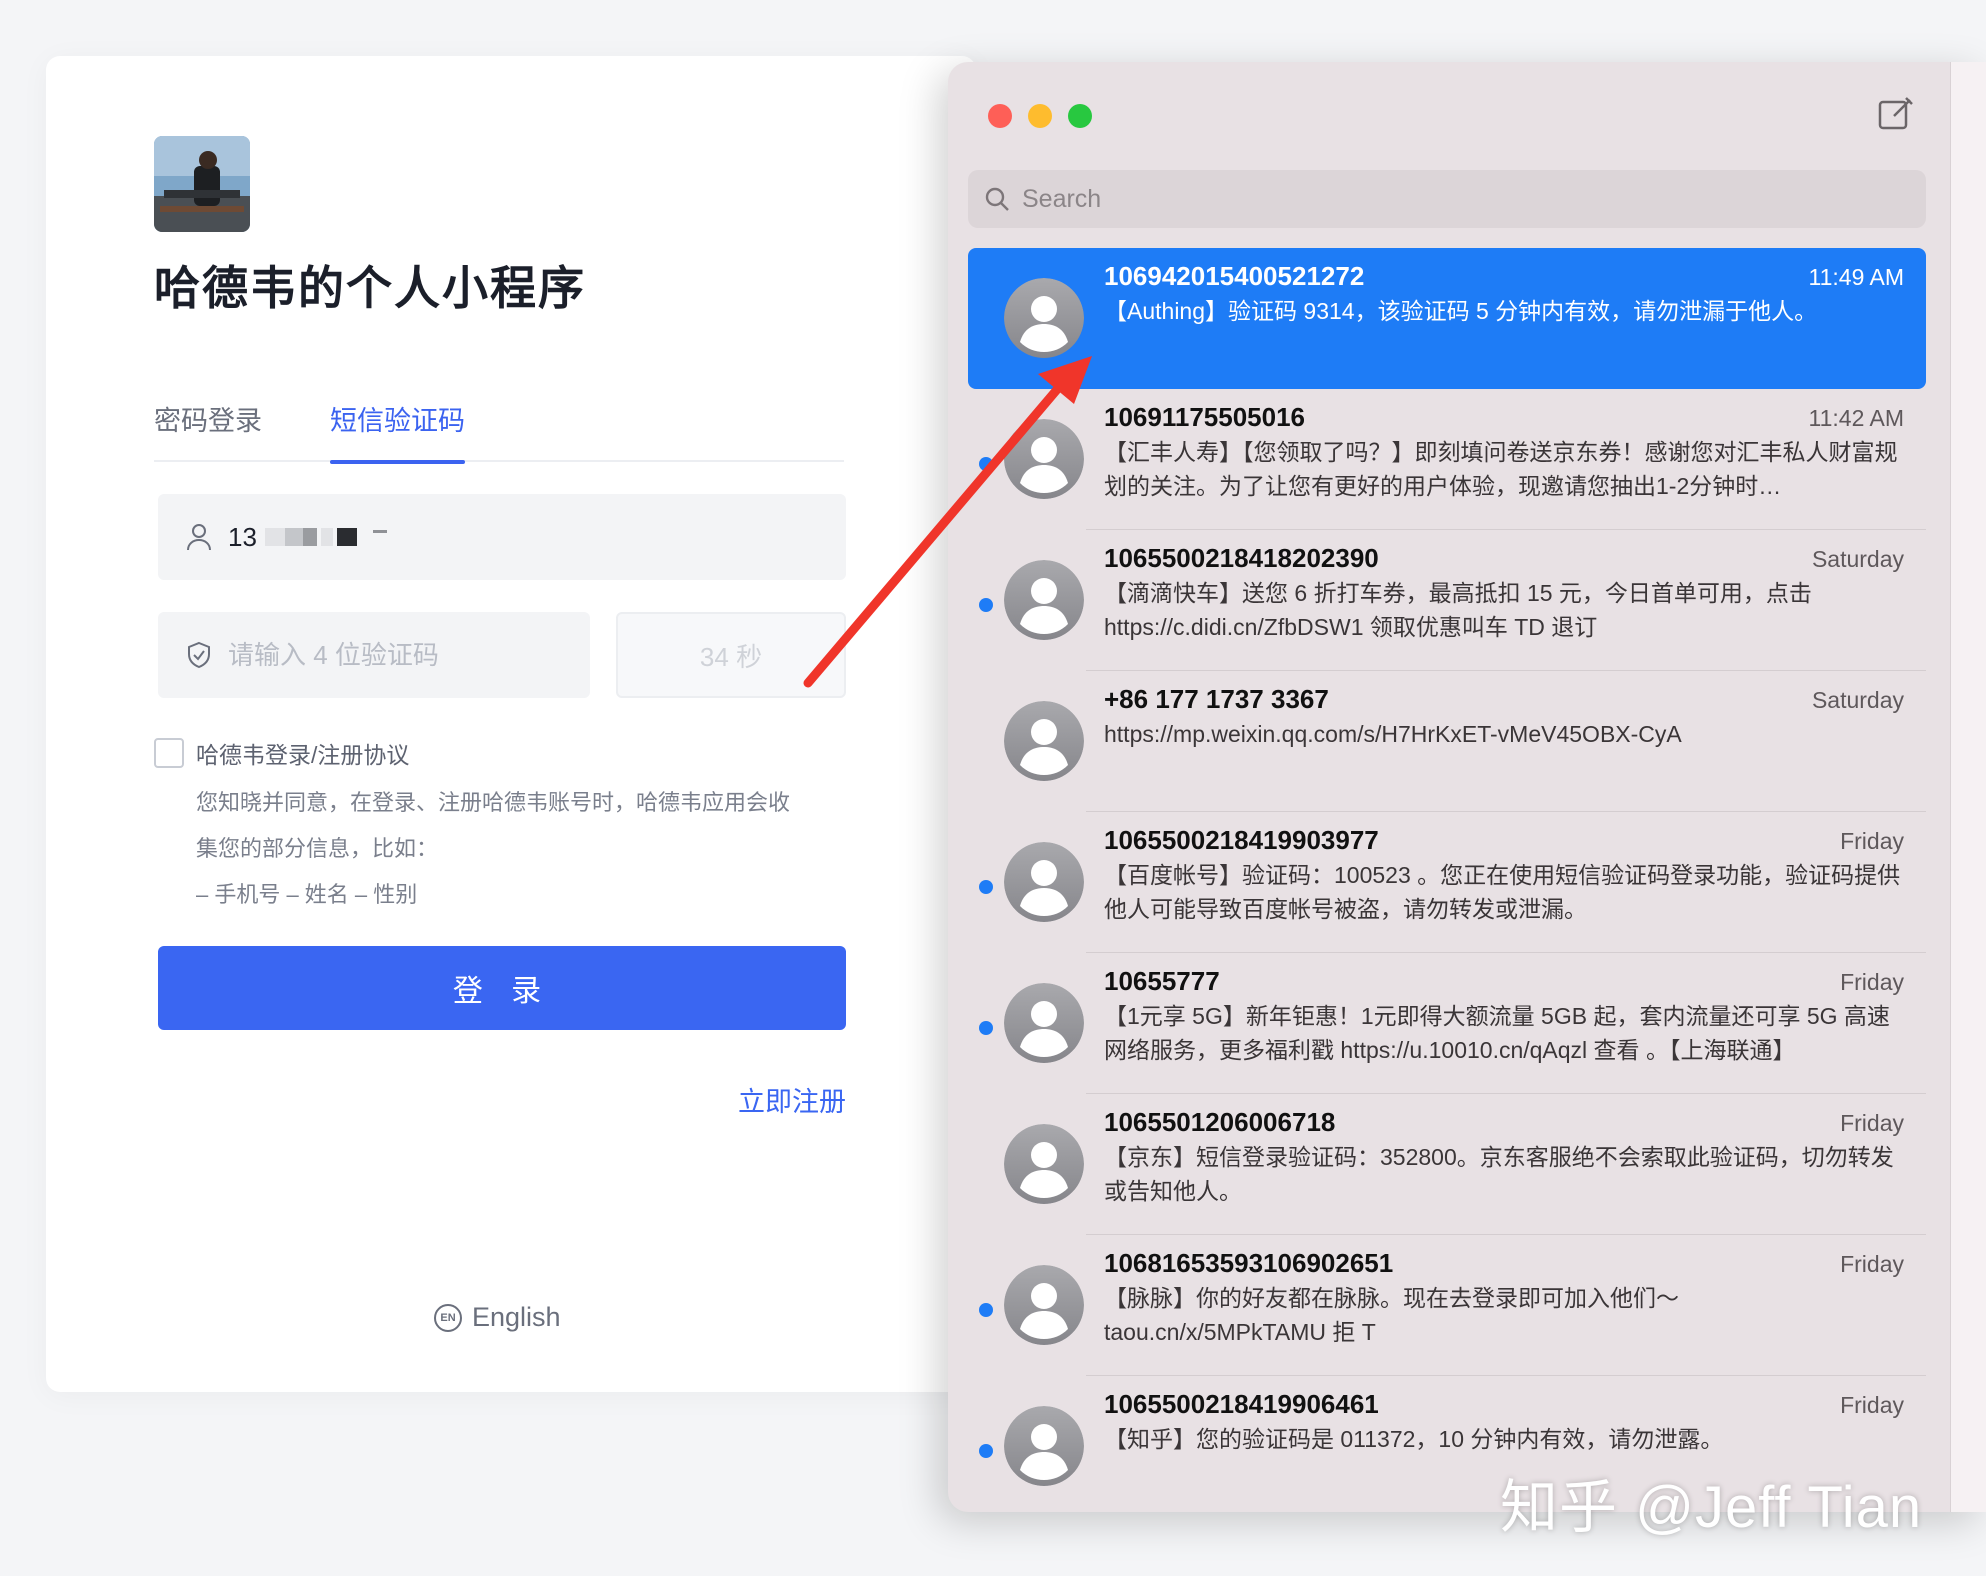 The height and width of the screenshot is (1576, 1986). I want to click on message-sender: 10691175505016, so click(1205, 417).